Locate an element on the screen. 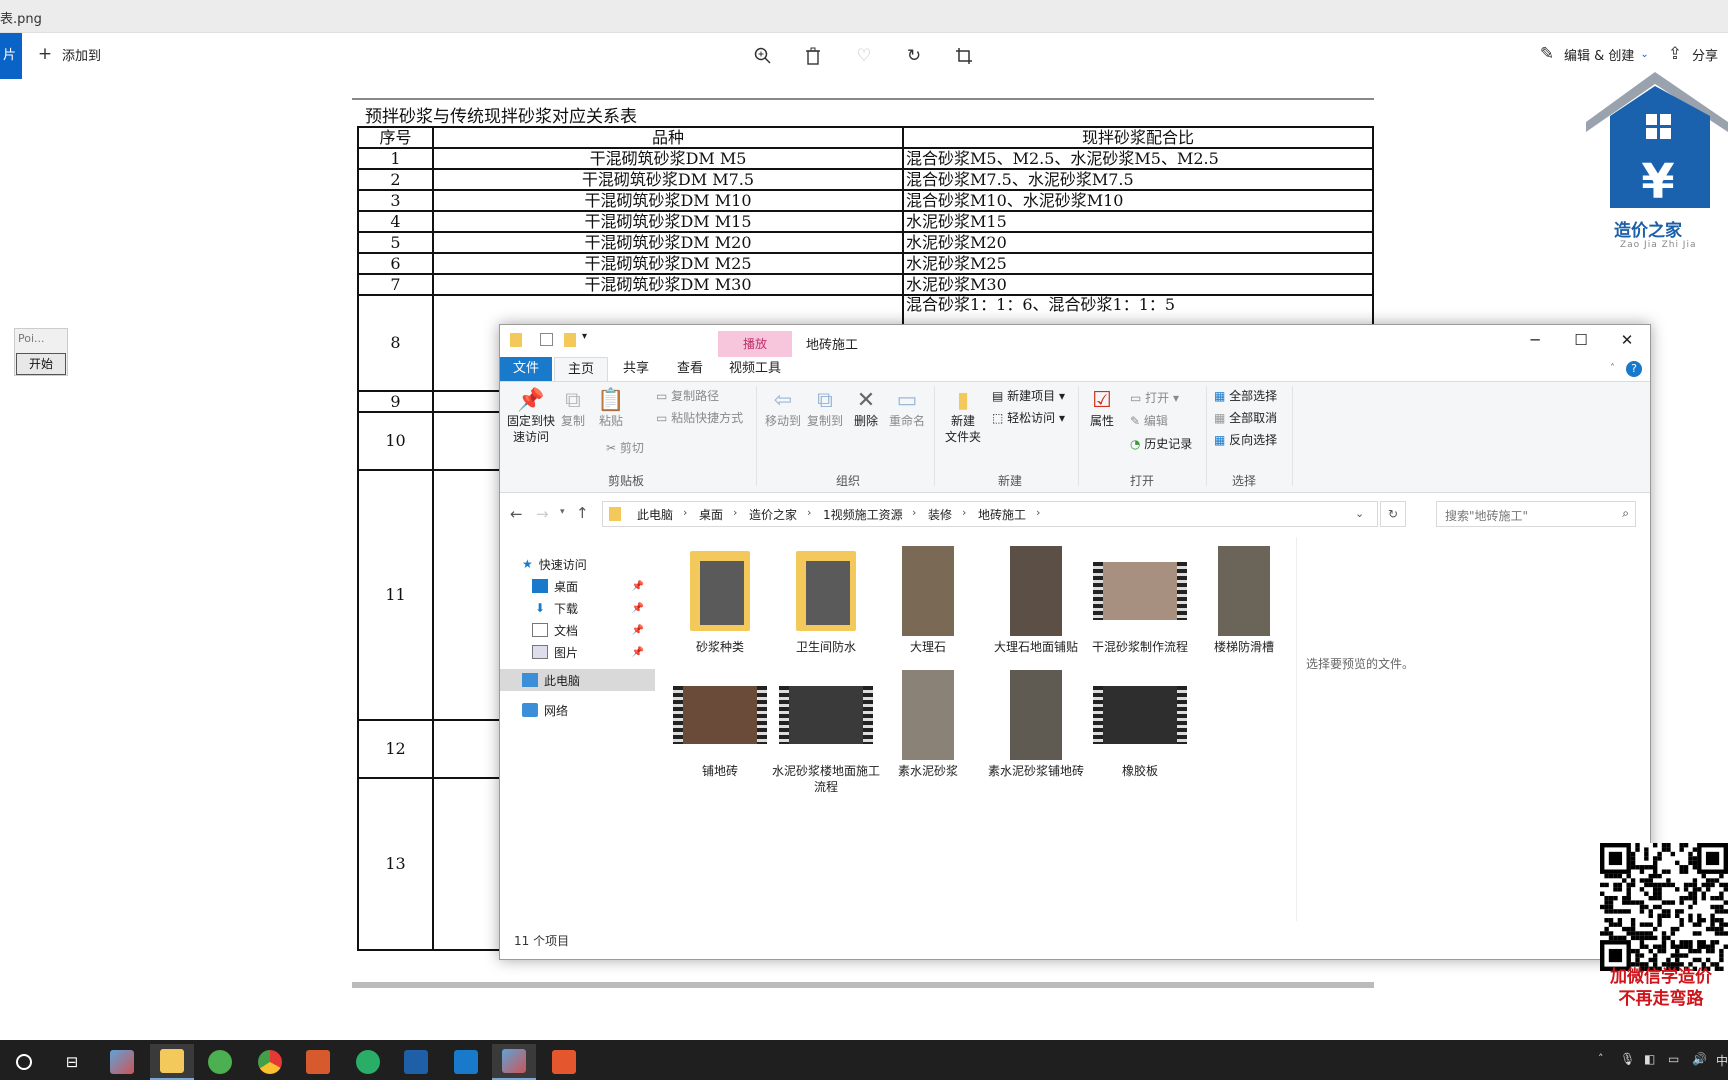  file-item: 干混砂浆制作流程 is located at coordinates (1140, 599).